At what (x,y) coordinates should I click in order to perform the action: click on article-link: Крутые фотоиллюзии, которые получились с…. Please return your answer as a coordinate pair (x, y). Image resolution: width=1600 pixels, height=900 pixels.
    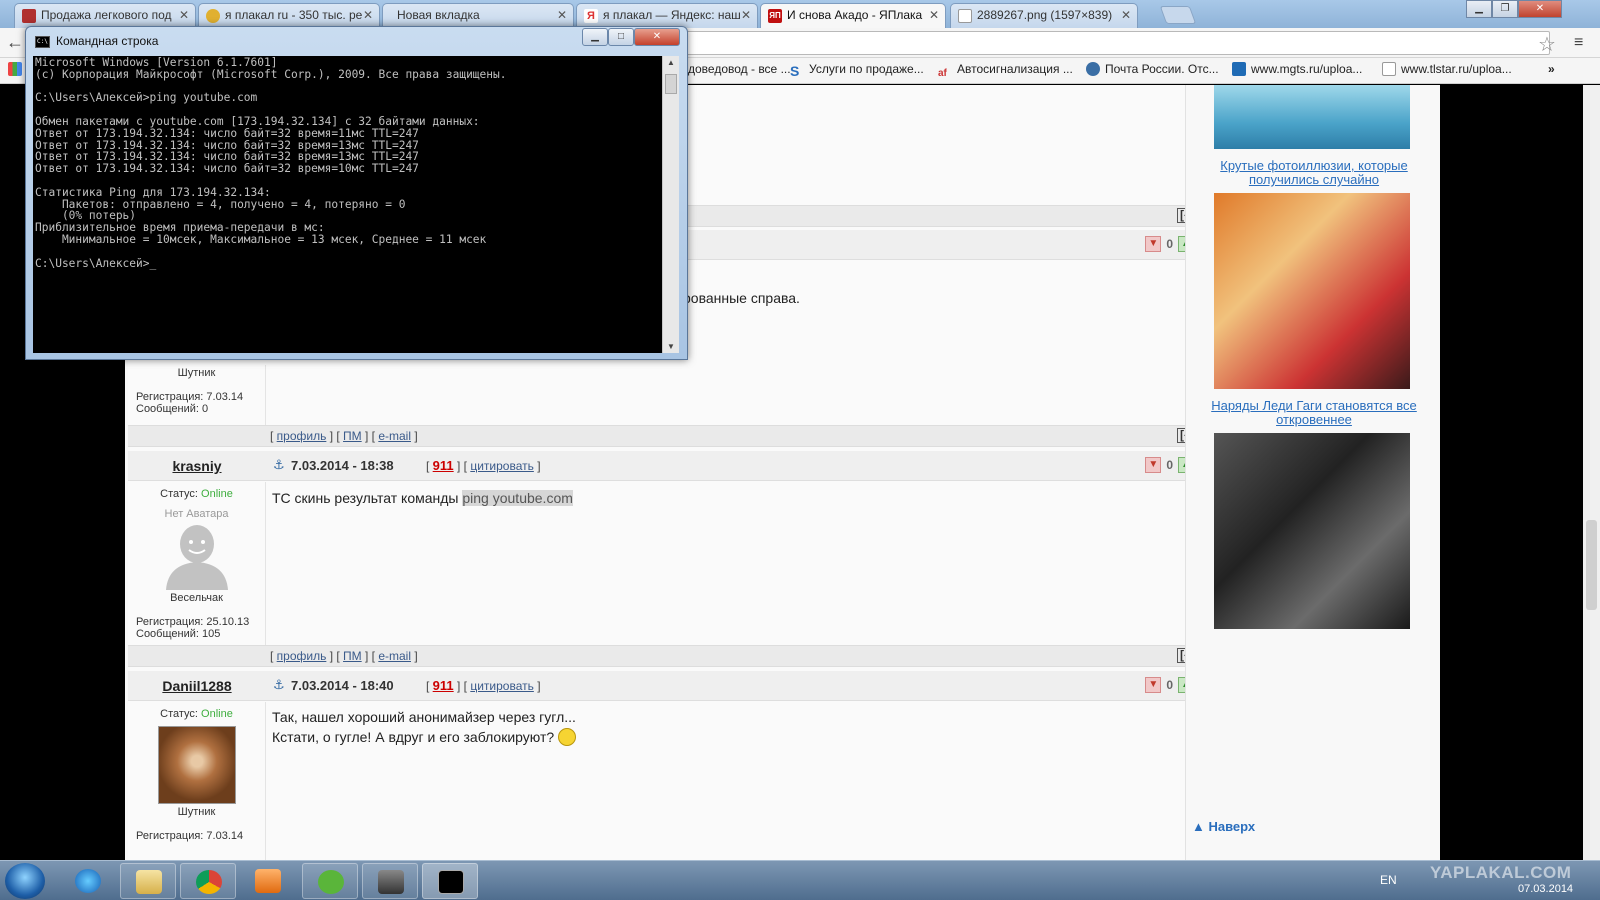
    Looking at the image, I should click on (1314, 173).